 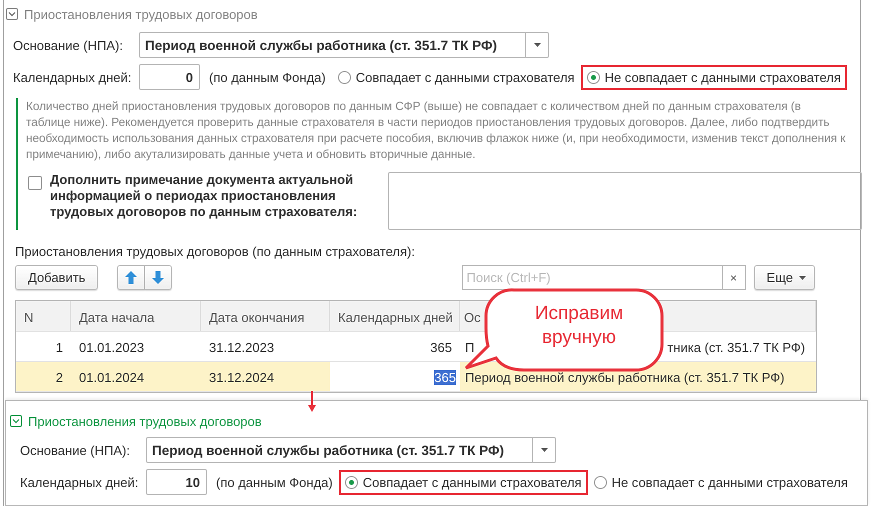 I want to click on clear-button: ×, so click(x=734, y=277).